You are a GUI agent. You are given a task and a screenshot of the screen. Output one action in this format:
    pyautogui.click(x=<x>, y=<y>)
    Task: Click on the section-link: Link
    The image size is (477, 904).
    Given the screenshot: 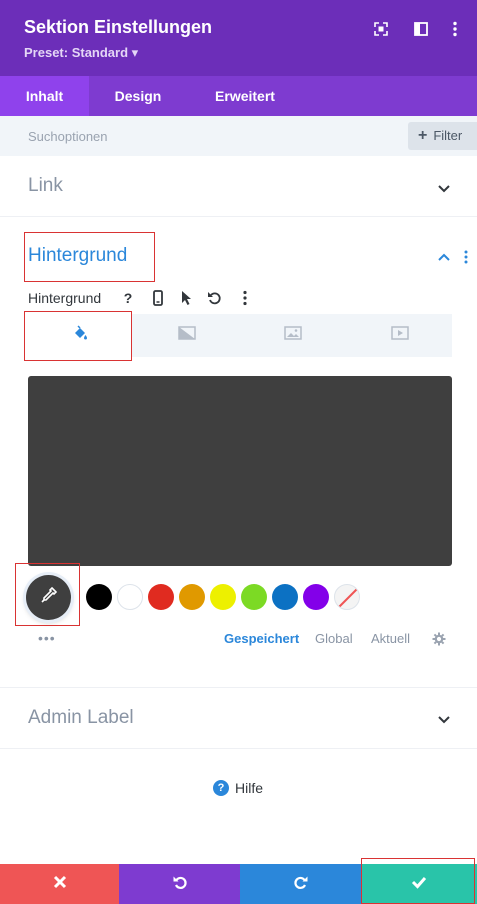 What is the action you would take?
    pyautogui.click(x=238, y=186)
    